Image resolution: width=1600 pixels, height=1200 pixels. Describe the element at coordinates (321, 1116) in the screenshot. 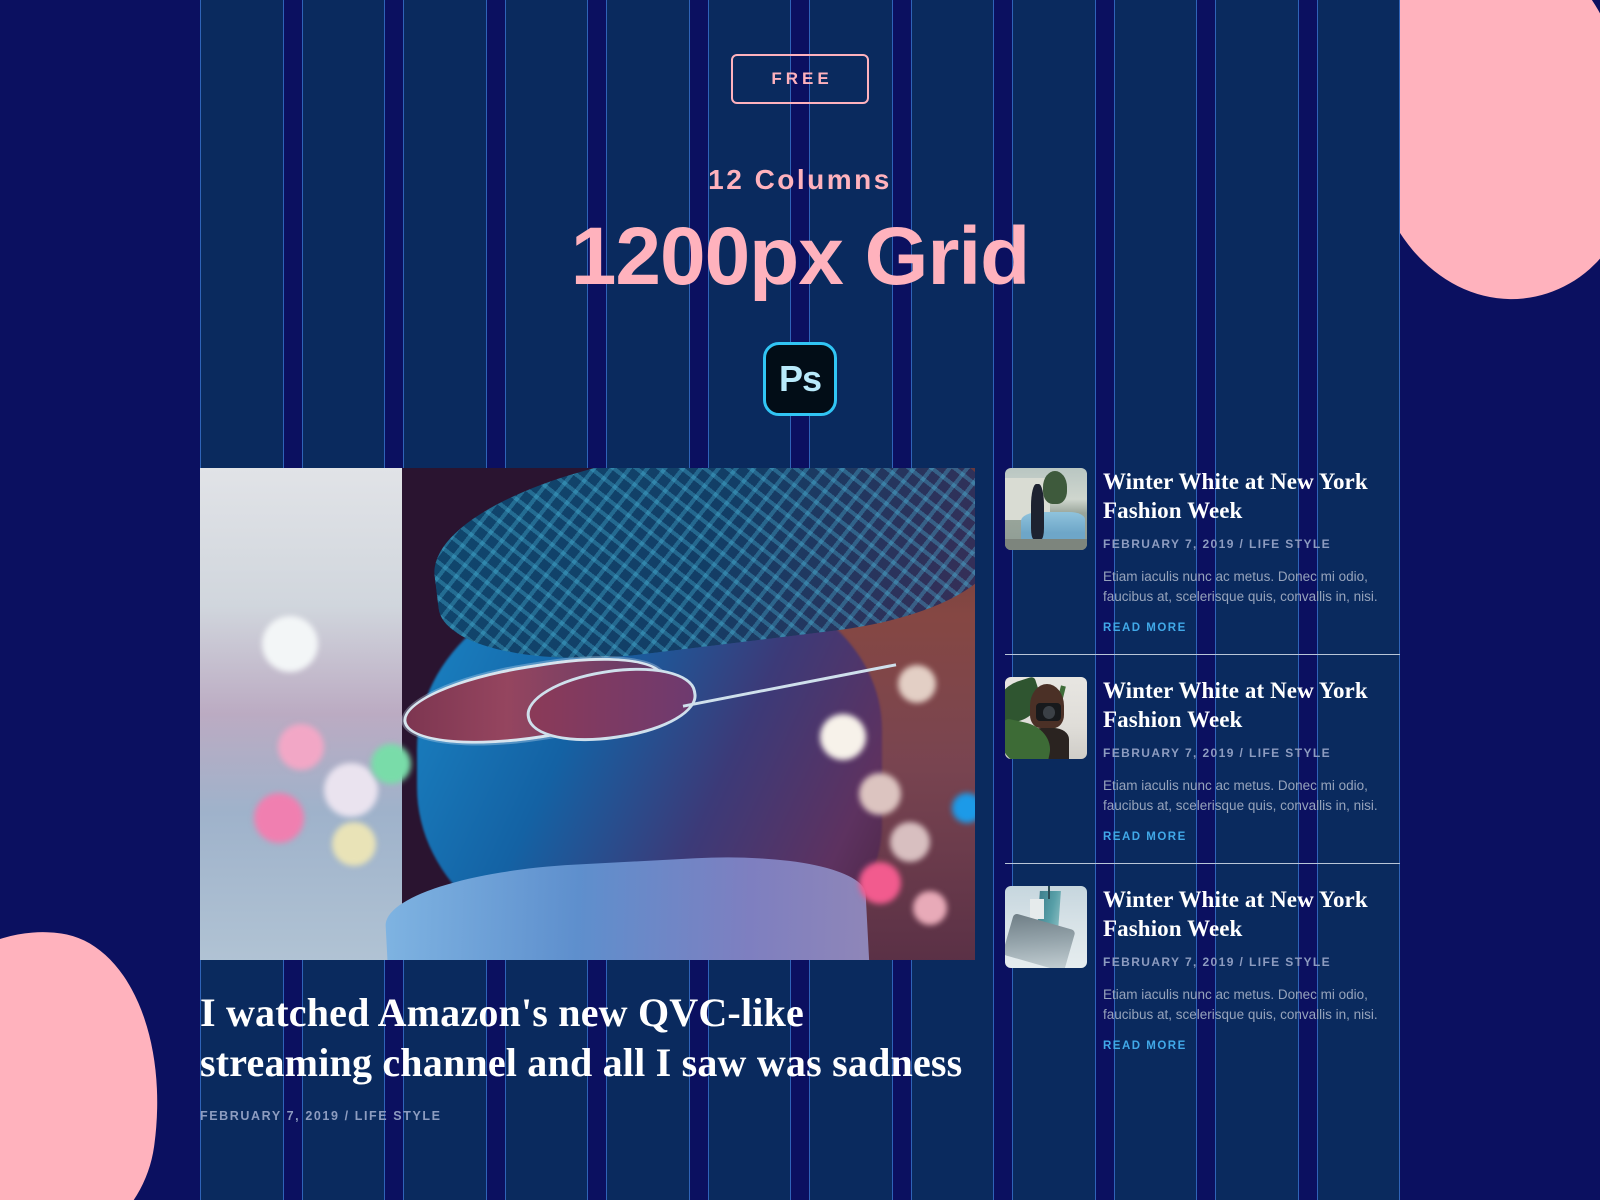

I see `hero-meta: FEBRUARY 7, 2019 / LIFE STYLE` at that location.